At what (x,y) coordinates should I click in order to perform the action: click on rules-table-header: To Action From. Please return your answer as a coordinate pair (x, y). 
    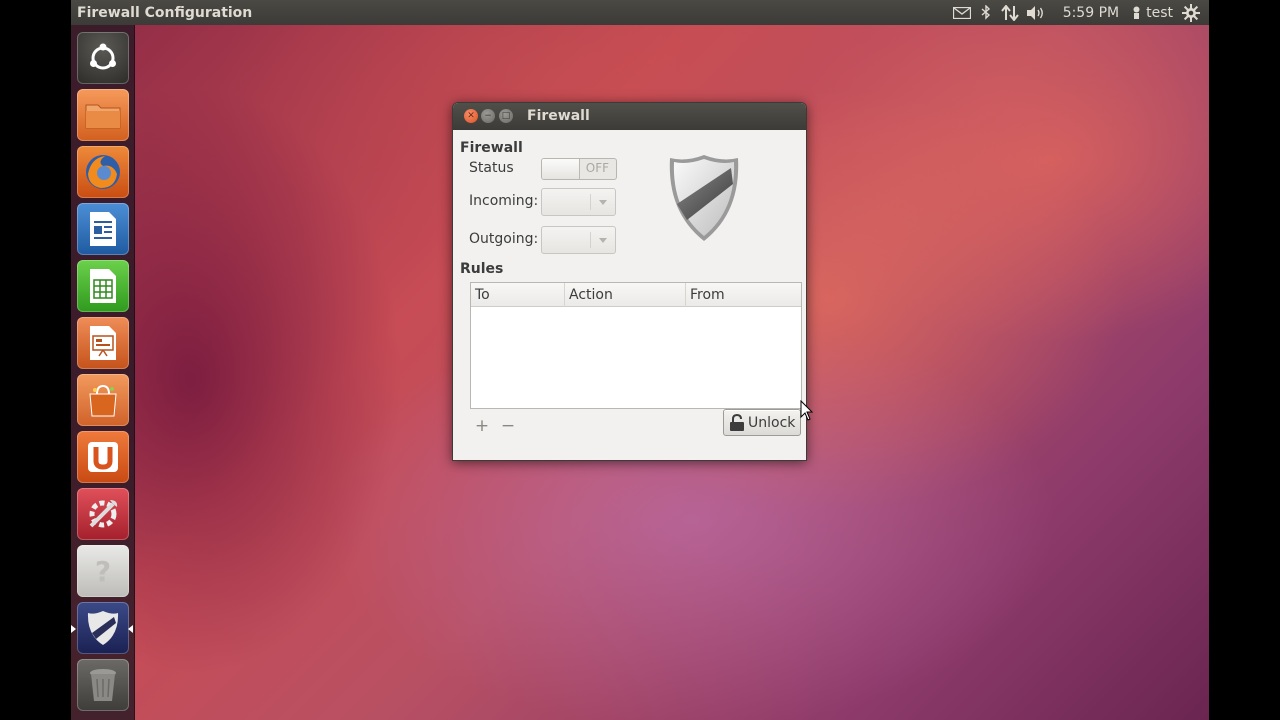
    Looking at the image, I should click on (636, 295).